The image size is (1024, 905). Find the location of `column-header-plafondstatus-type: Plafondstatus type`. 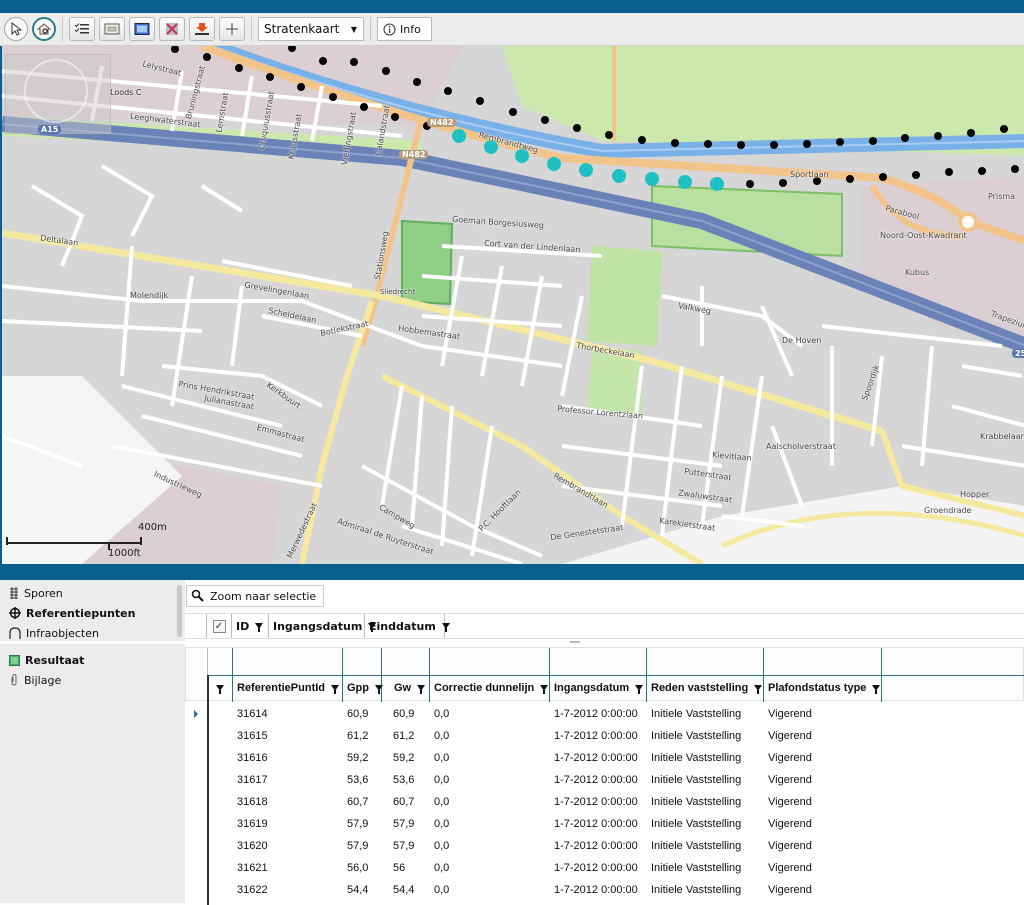

column-header-plafondstatus-type: Plafondstatus type is located at coordinates (822, 688).